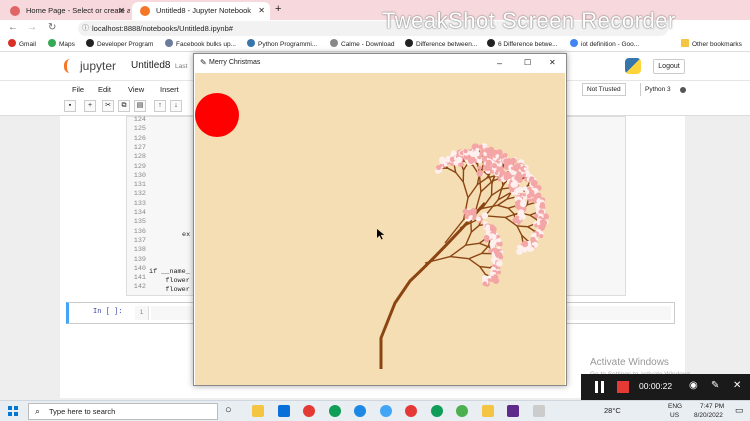 This screenshot has height=421, width=750. Describe the element at coordinates (499, 63) in the screenshot. I see `minimize-icon: –` at that location.